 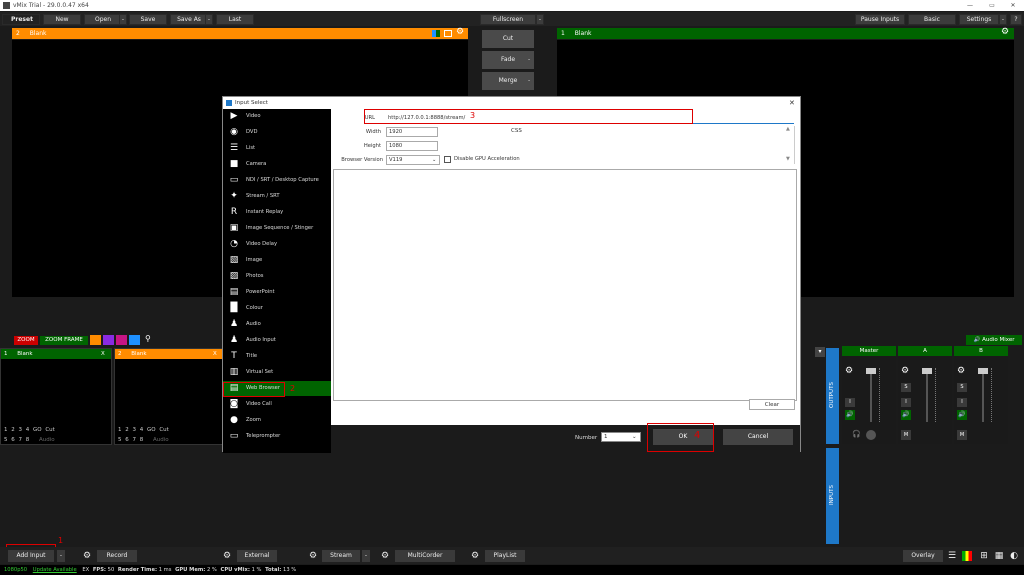 What do you see at coordinates (277, 164) in the screenshot?
I see `source-item-camera: ■ Camera` at bounding box center [277, 164].